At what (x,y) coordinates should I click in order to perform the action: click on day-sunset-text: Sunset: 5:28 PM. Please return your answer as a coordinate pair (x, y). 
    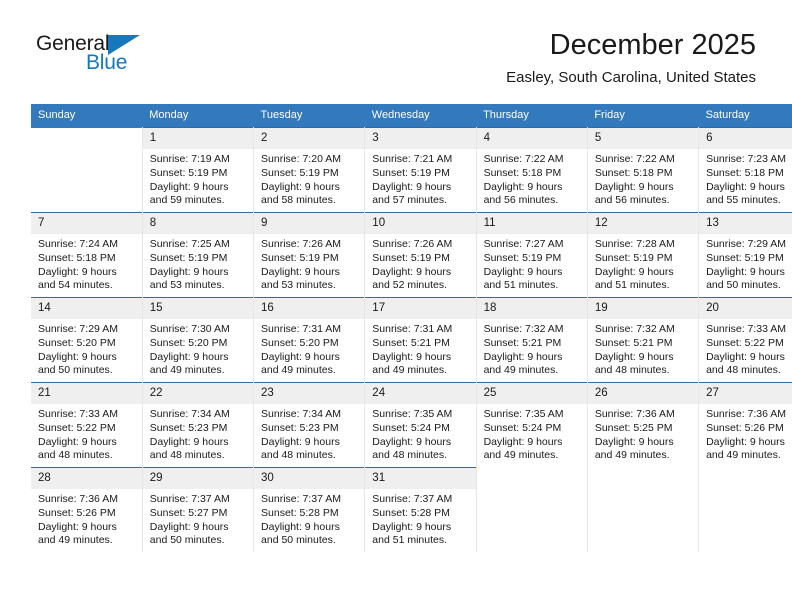
    Looking at the image, I should click on (300, 512).